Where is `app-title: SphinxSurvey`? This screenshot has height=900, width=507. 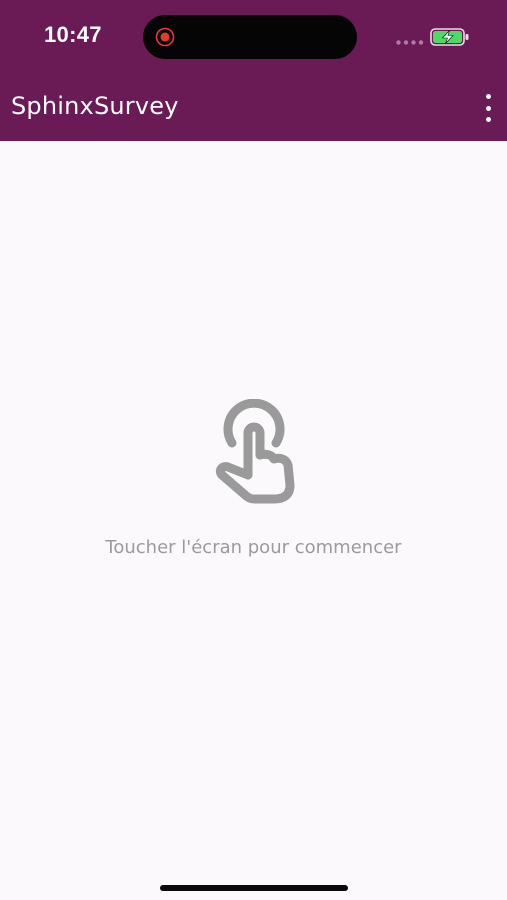 app-title: SphinxSurvey is located at coordinates (95, 106).